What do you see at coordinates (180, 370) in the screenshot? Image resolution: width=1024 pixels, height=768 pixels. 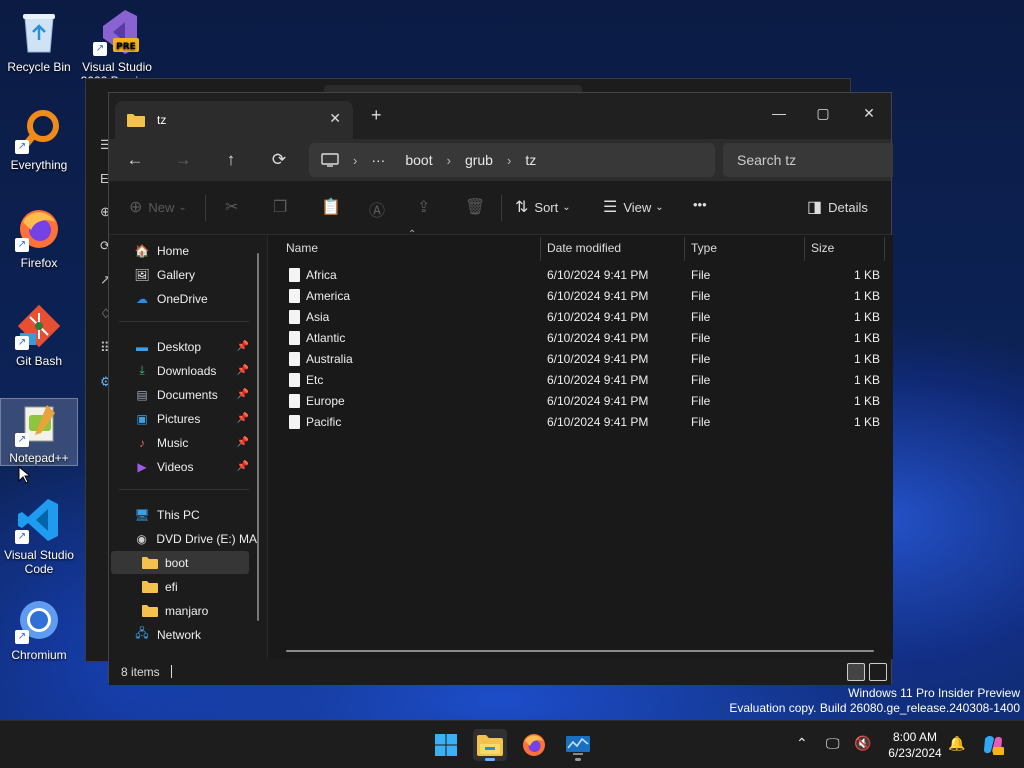 I see `nav-item-downloads: ⤓ Downloads 📌` at bounding box center [180, 370].